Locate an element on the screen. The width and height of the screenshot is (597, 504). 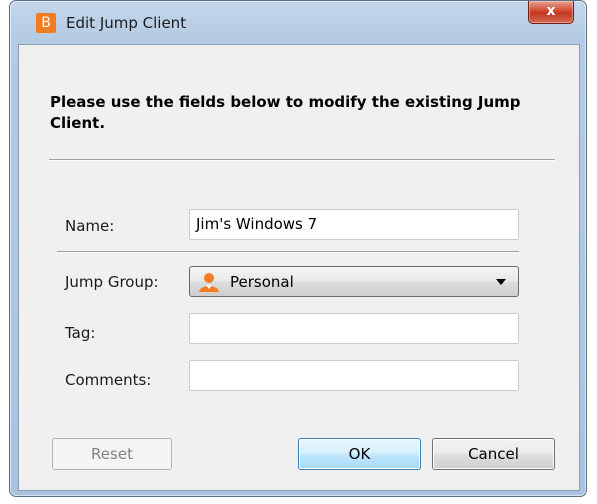
ok-button: OK is located at coordinates (359, 454).